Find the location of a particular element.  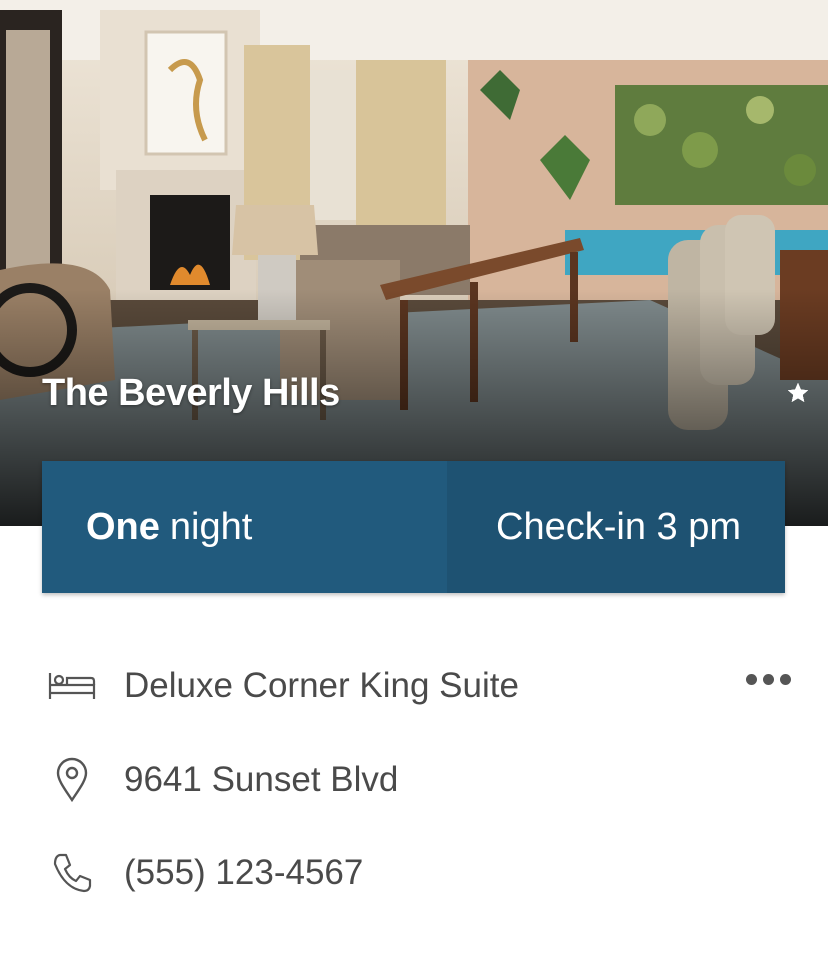

stay-summary-bar: One night Check-in 3 pm is located at coordinates (413, 527).